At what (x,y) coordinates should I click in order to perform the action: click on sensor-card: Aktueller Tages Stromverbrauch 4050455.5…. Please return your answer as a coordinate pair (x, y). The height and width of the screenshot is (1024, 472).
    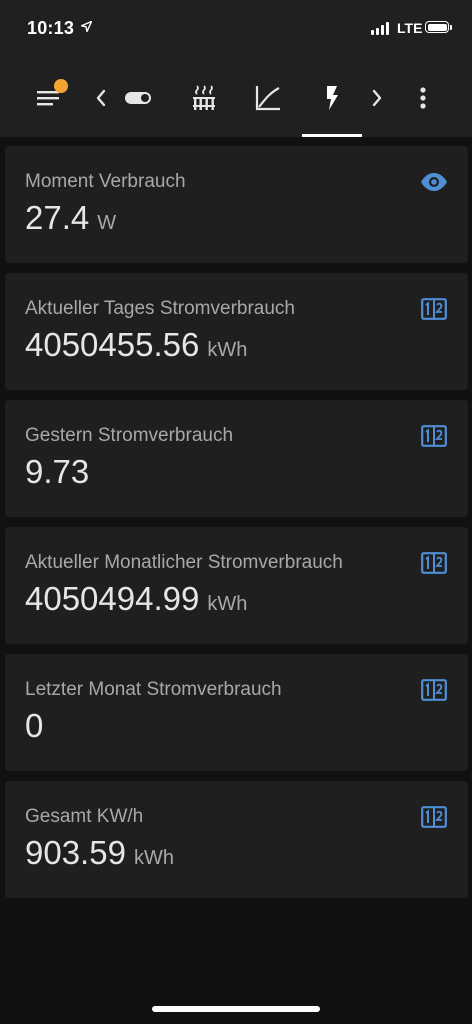
    Looking at the image, I should click on (236, 331).